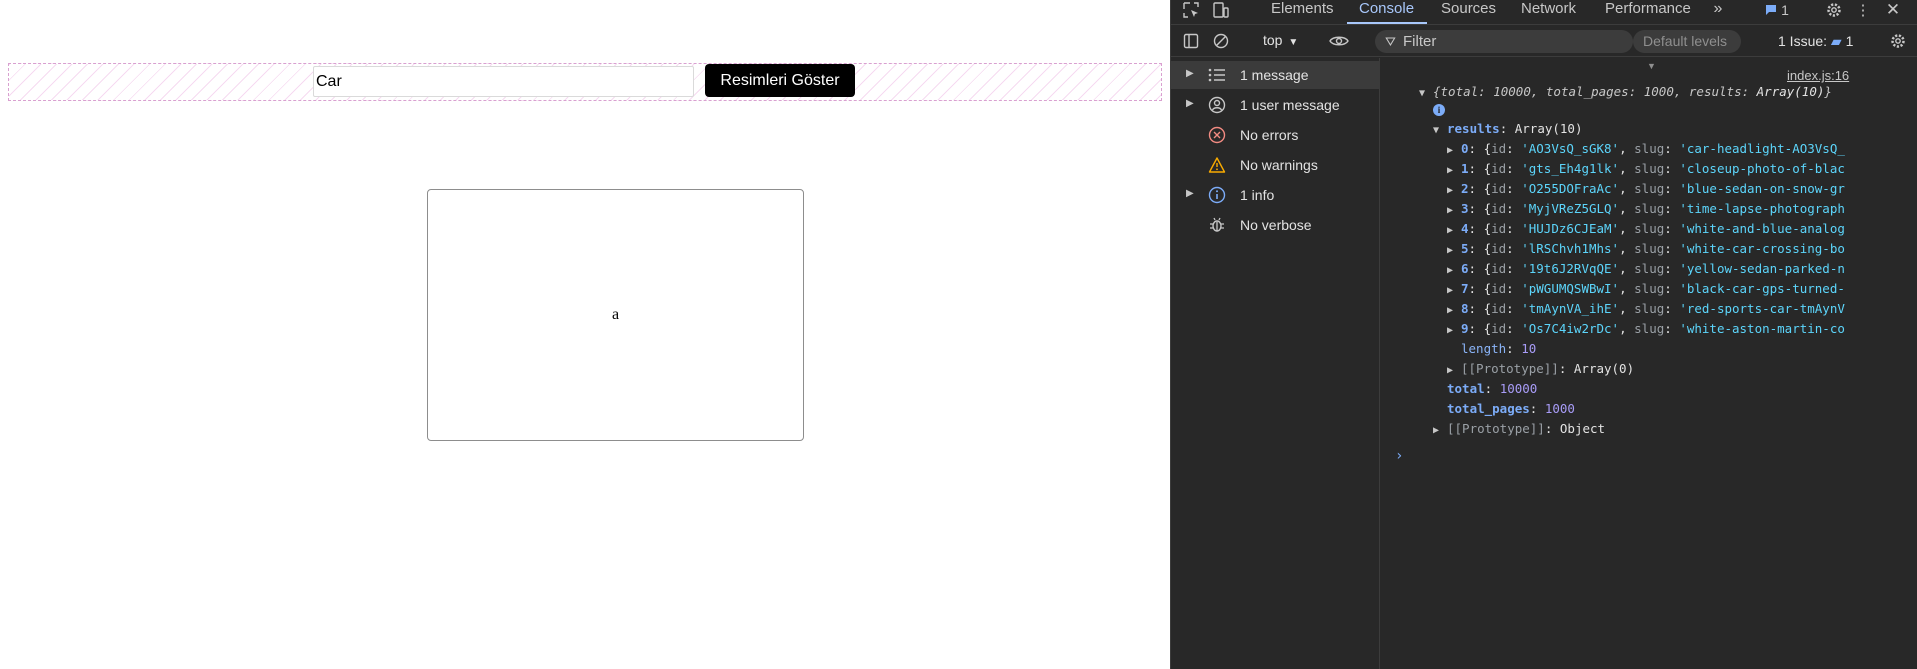 The image size is (1917, 669). I want to click on sidebar-item-messages: ▶ 1 message, so click(1275, 75).